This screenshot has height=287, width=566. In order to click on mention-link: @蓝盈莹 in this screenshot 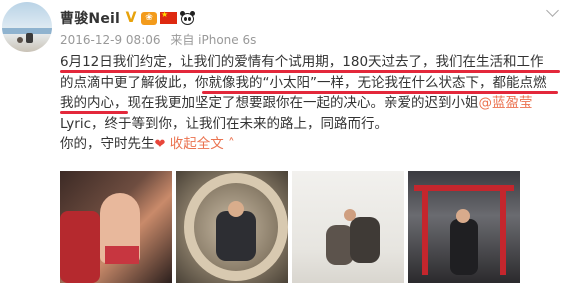, I will do `click(506, 103)`.